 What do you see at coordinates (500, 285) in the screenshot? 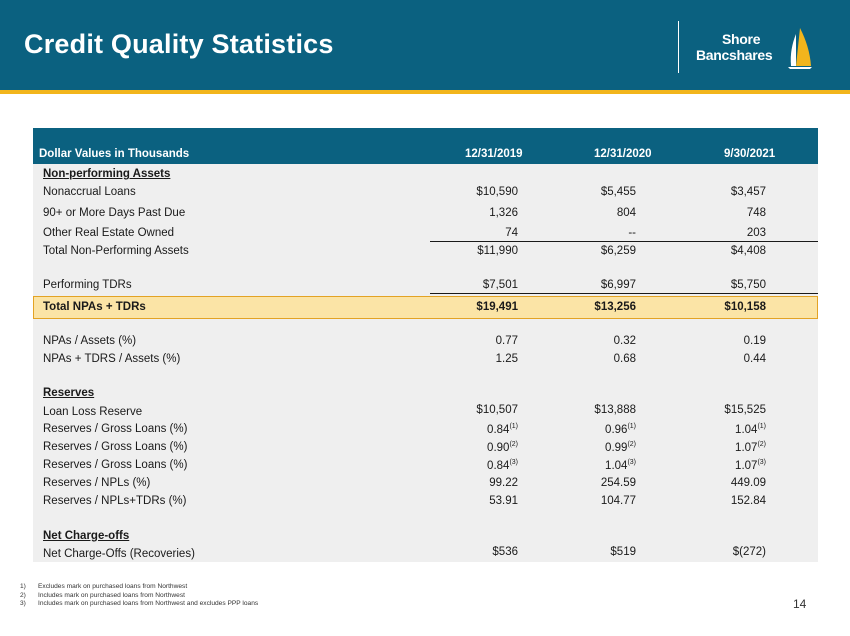
I see `cell-tdrs-2019: $7,501` at bounding box center [500, 285].